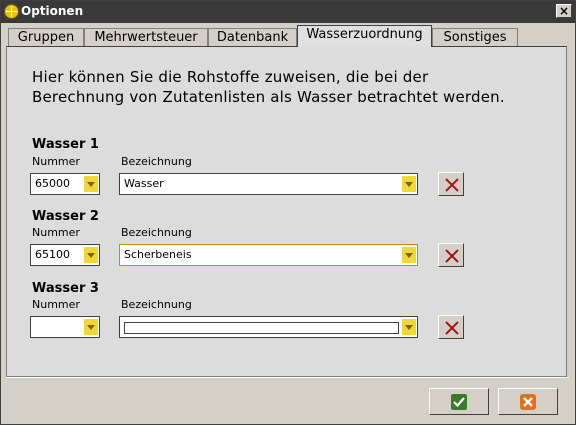 The image size is (576, 425). What do you see at coordinates (475, 37) in the screenshot?
I see `tab-sonstiges: Sonstiges` at bounding box center [475, 37].